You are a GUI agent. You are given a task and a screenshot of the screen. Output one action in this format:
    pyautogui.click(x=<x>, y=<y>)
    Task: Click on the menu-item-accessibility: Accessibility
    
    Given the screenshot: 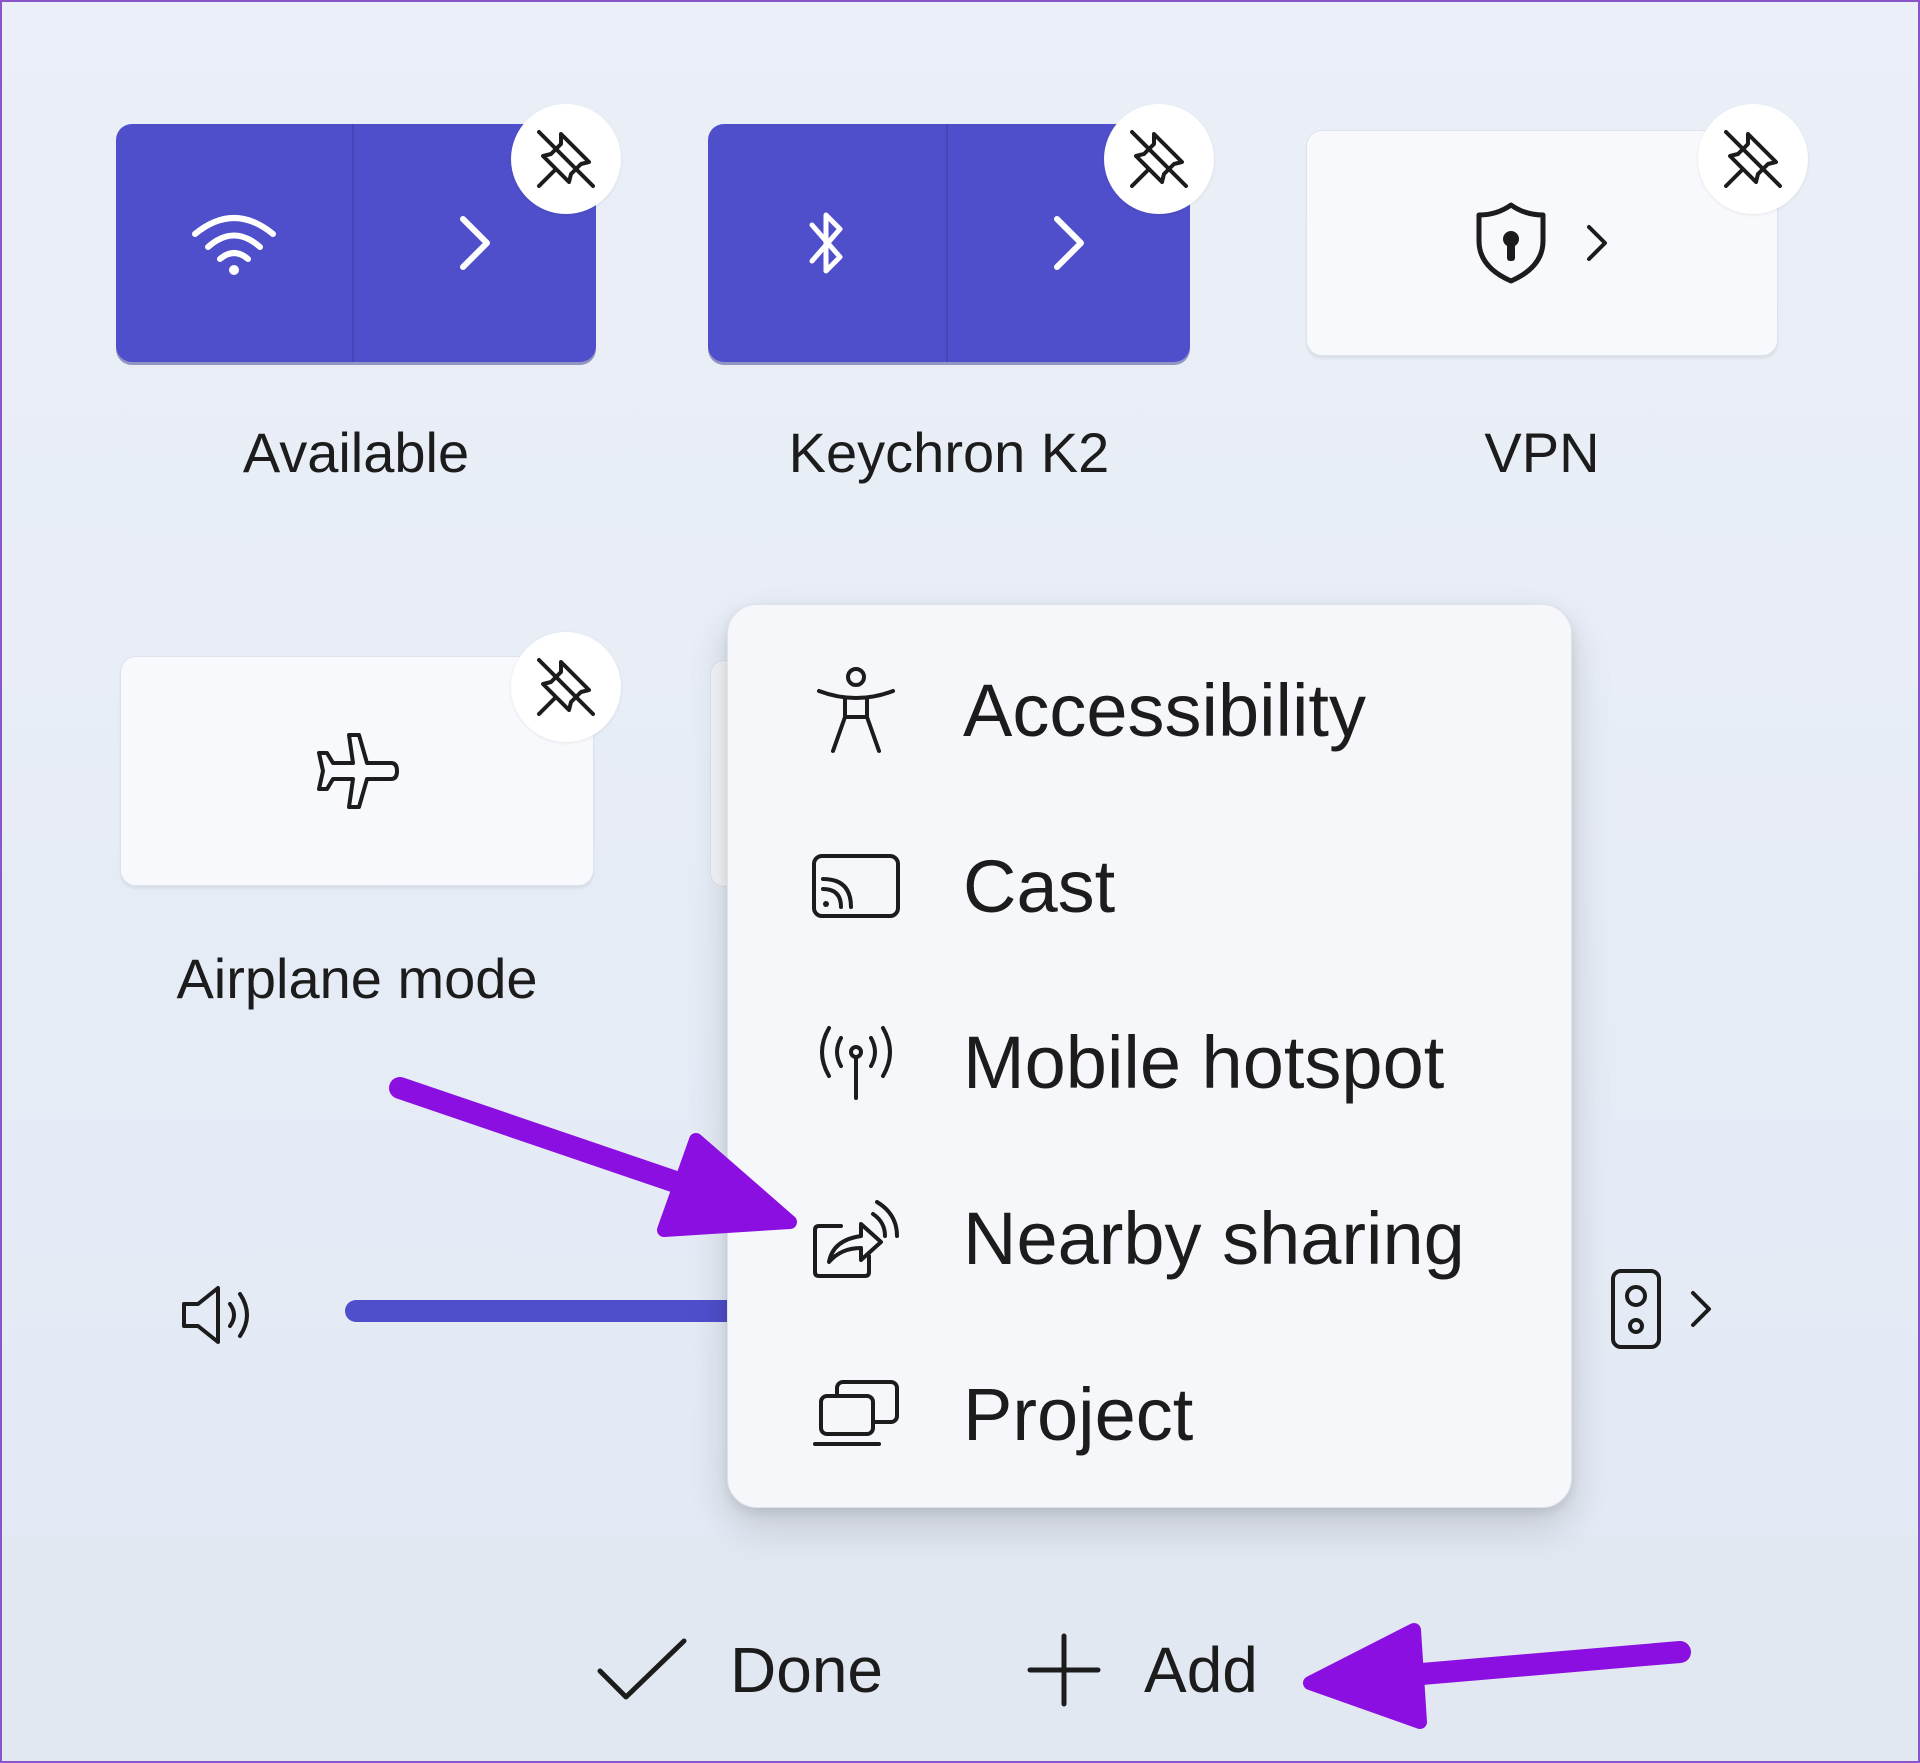 What is the action you would take?
    pyautogui.click(x=1149, y=710)
    